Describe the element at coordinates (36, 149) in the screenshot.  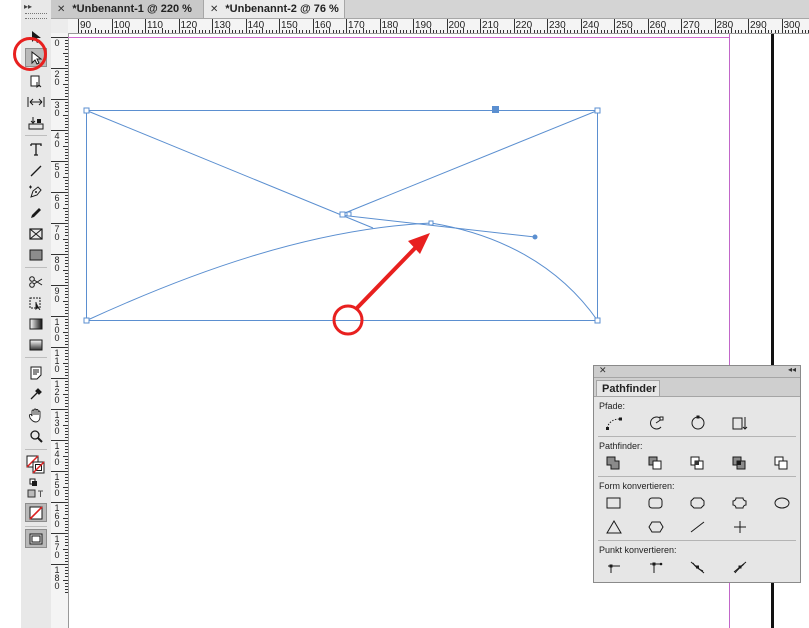
I see `type-tool` at that location.